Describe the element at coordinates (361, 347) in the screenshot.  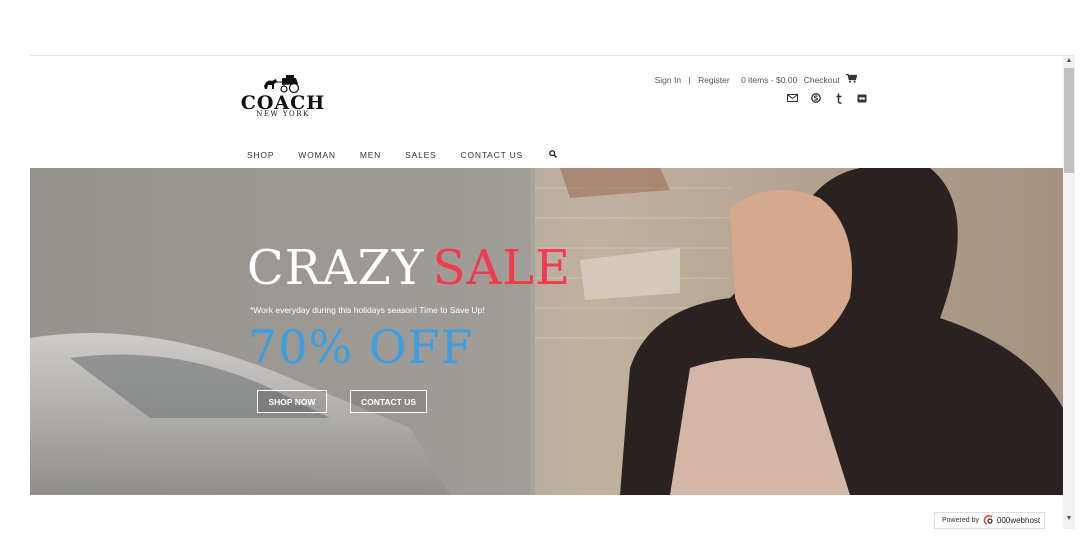
I see `hero-offer: 70% OFF` at that location.